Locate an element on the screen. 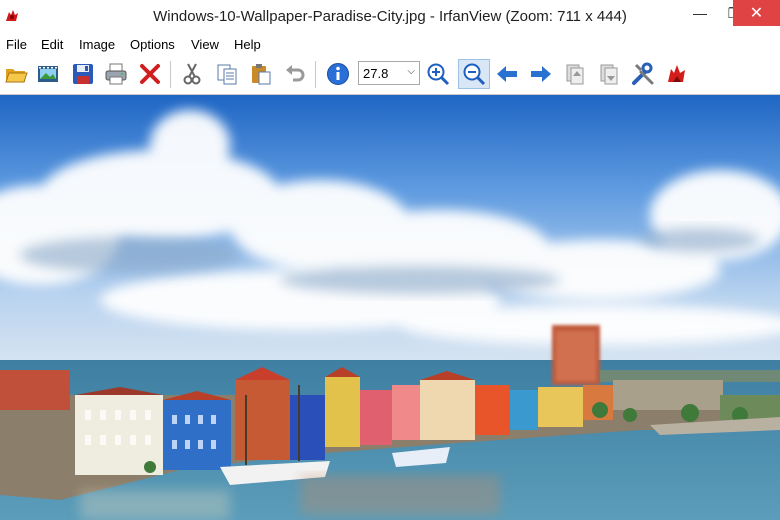 The width and height of the screenshot is (780, 520). menu-help: Help is located at coordinates (247, 44).